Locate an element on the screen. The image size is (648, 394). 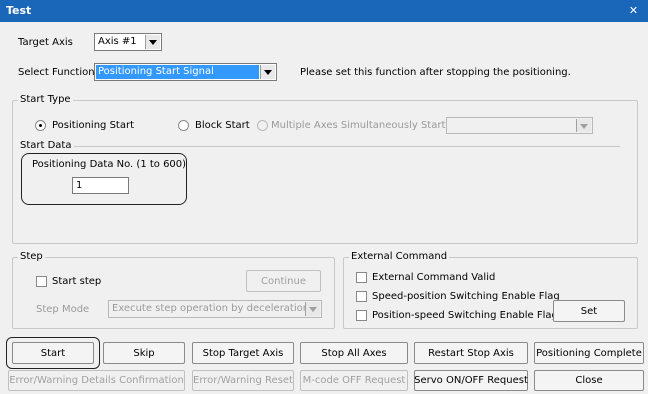
step-mode-select: Execute step operation by deceleration is located at coordinates (215, 309).